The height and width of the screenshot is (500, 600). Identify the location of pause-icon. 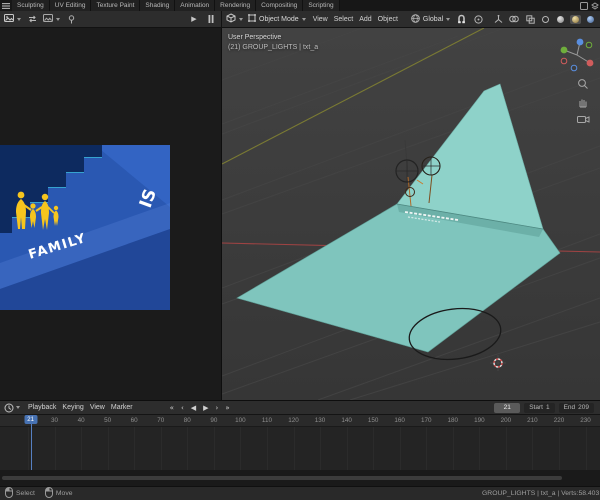
(211, 19).